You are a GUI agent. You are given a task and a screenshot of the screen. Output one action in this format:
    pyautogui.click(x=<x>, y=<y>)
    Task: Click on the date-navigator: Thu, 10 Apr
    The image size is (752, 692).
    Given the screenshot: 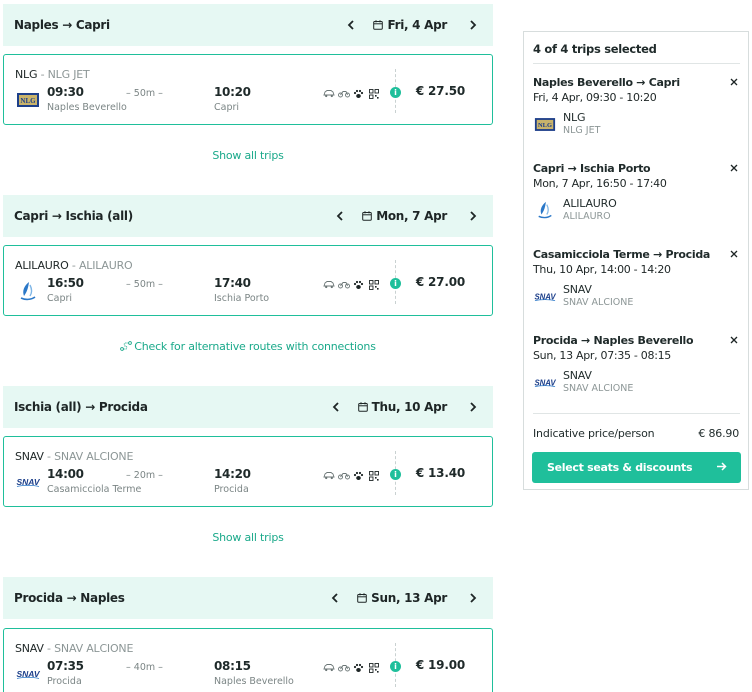 What is the action you would take?
    pyautogui.click(x=404, y=407)
    